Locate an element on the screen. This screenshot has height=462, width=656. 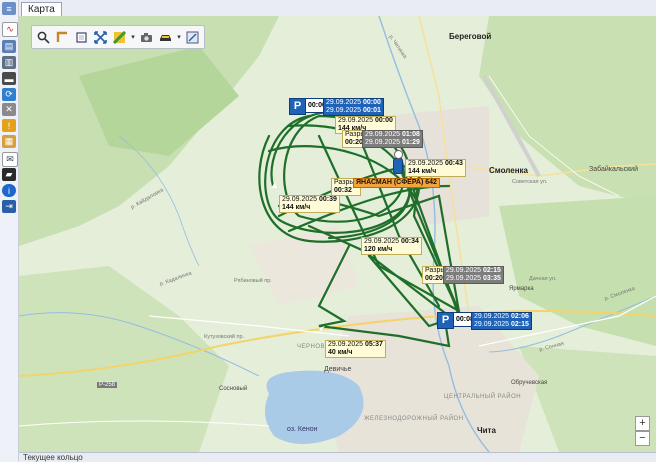
street-kutuzovsky: Кутузовский пр. is located at coordinates (224, 337).